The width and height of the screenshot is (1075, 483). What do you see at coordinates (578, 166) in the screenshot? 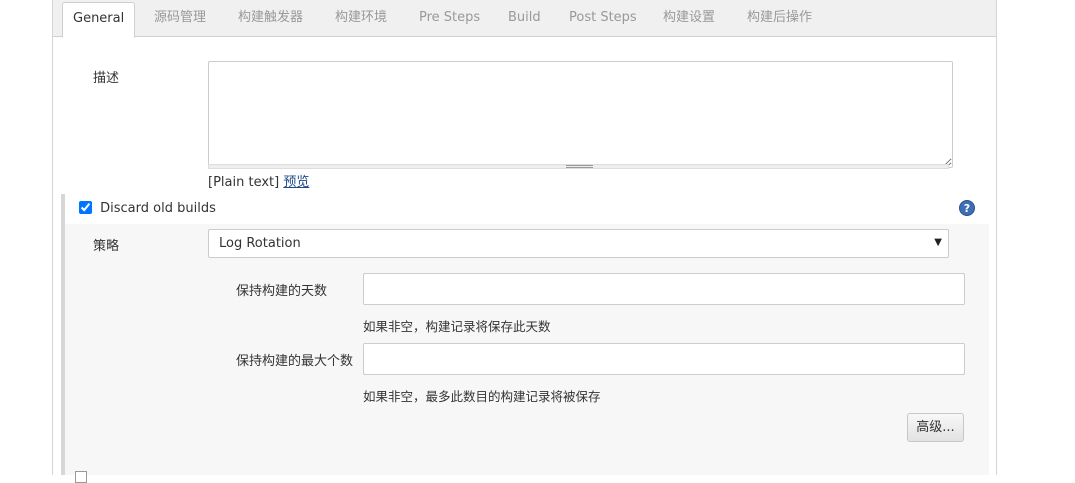
I see `textarea-resize-grip` at bounding box center [578, 166].